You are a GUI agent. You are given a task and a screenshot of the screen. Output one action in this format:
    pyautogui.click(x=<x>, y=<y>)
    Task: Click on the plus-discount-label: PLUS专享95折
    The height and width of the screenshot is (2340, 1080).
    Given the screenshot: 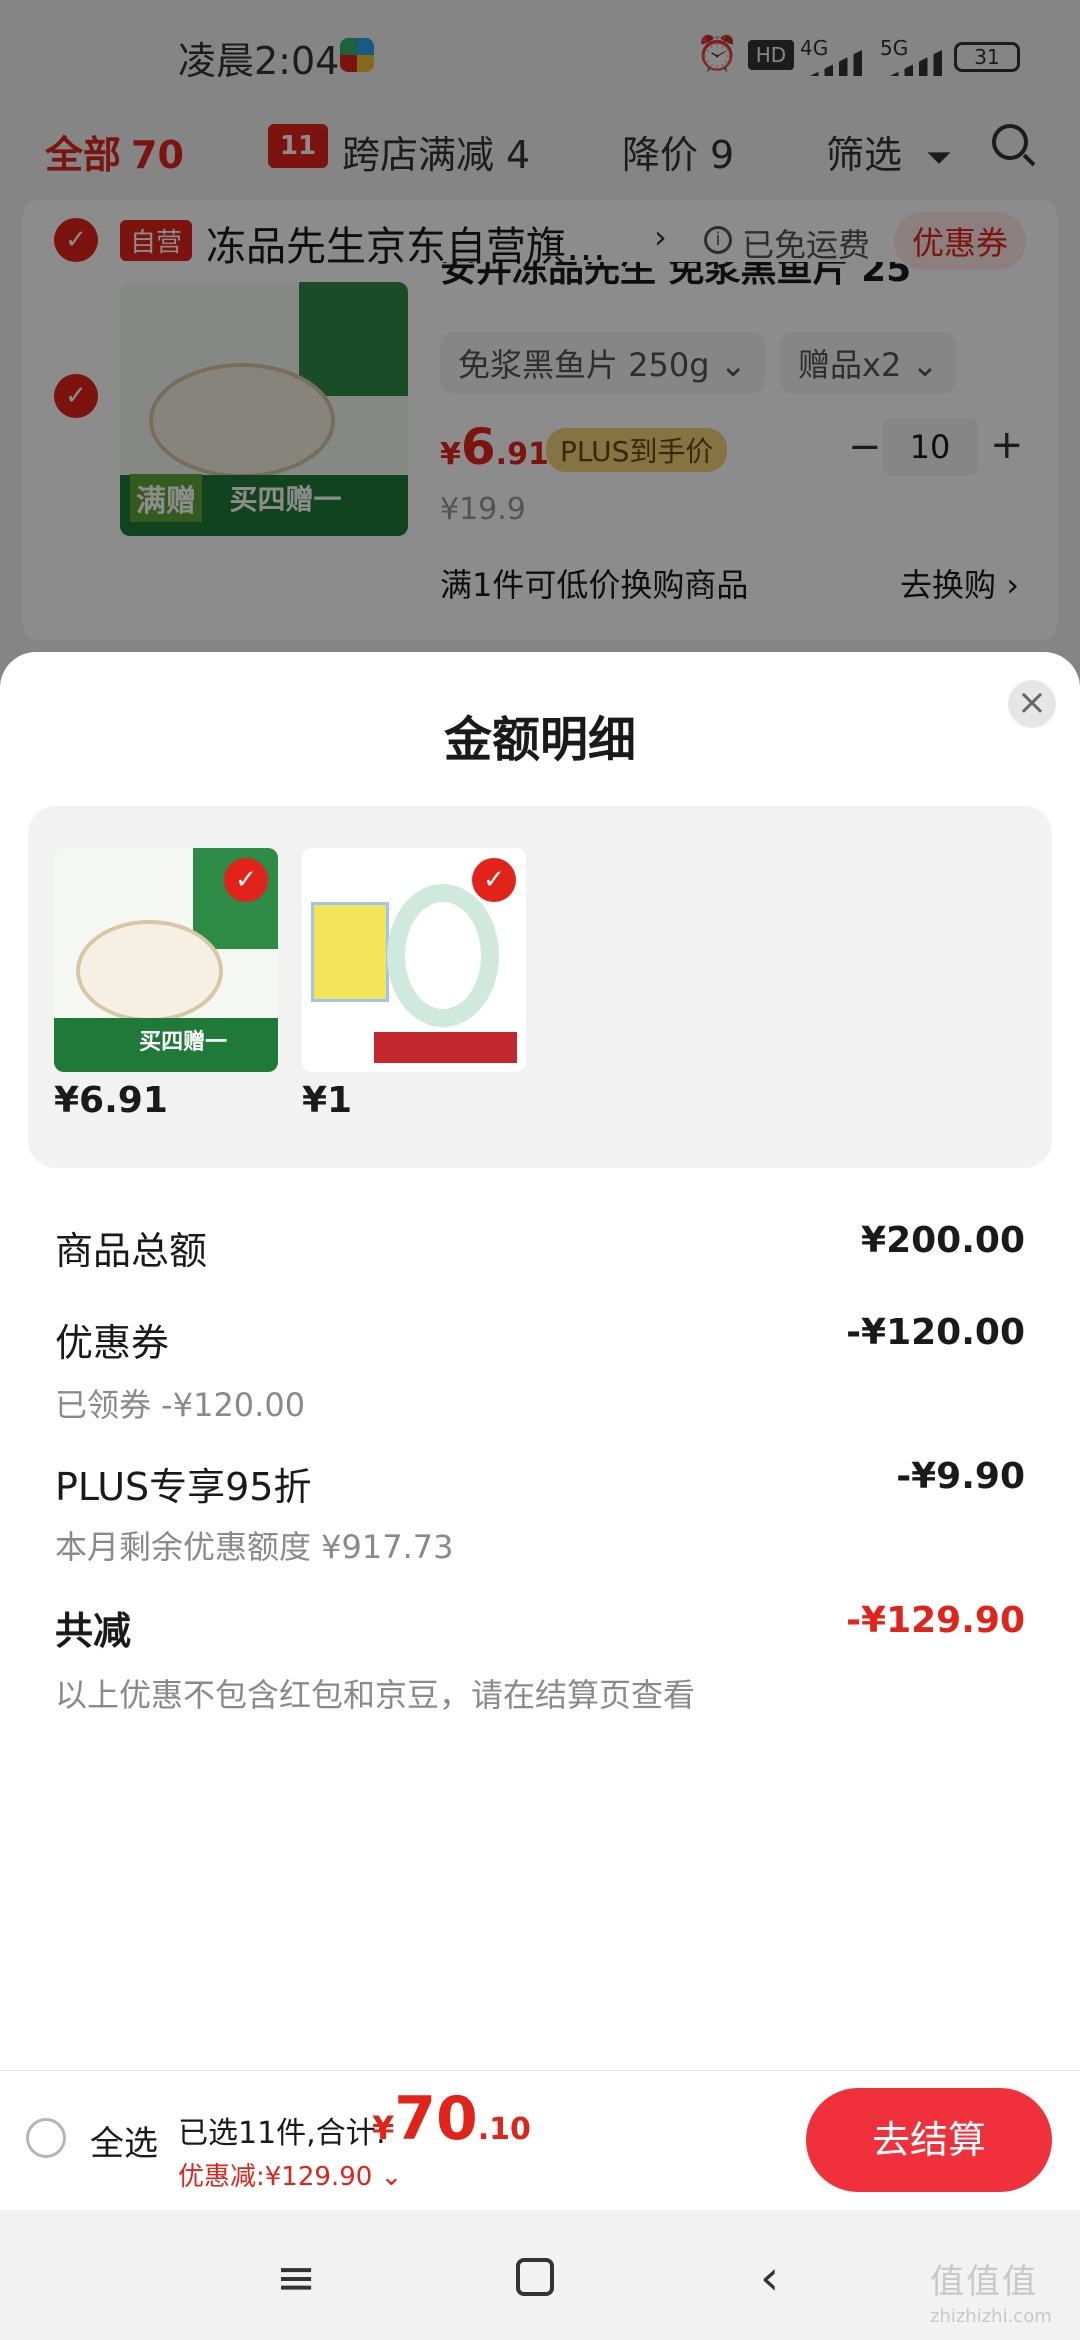 What is the action you would take?
    pyautogui.click(x=183, y=1487)
    